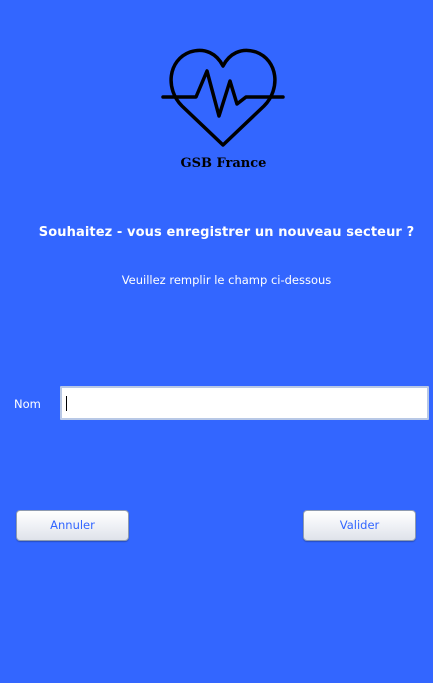 This screenshot has width=433, height=683. What do you see at coordinates (66, 403) in the screenshot?
I see `text-caret` at bounding box center [66, 403].